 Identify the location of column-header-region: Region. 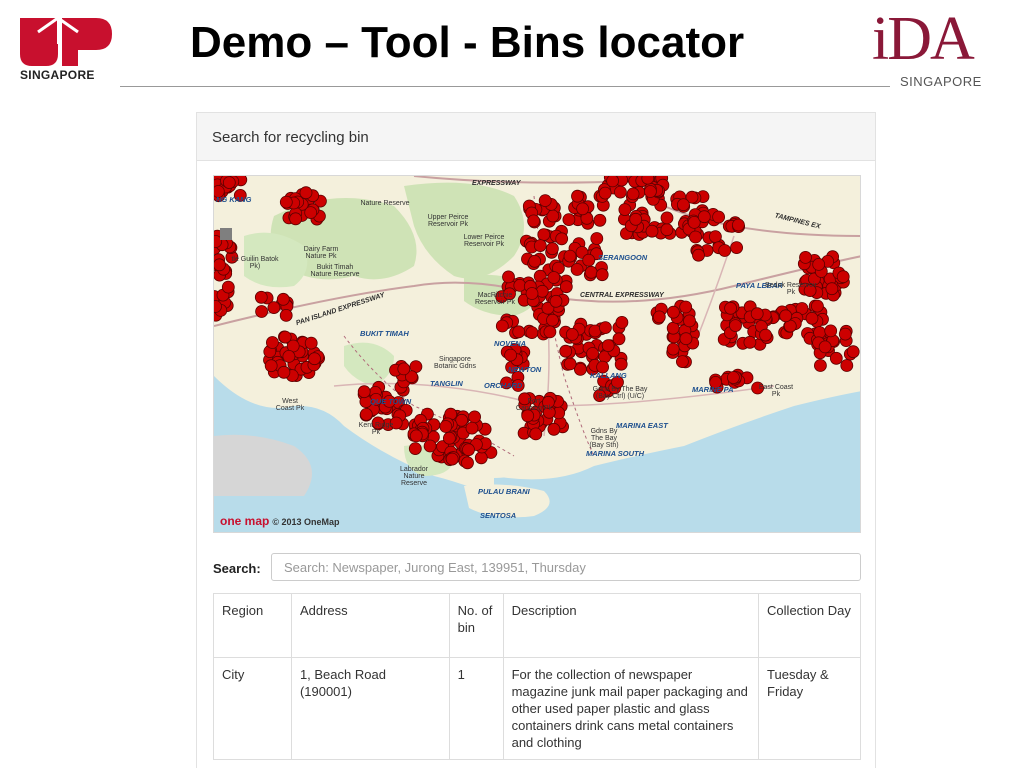
(252, 625).